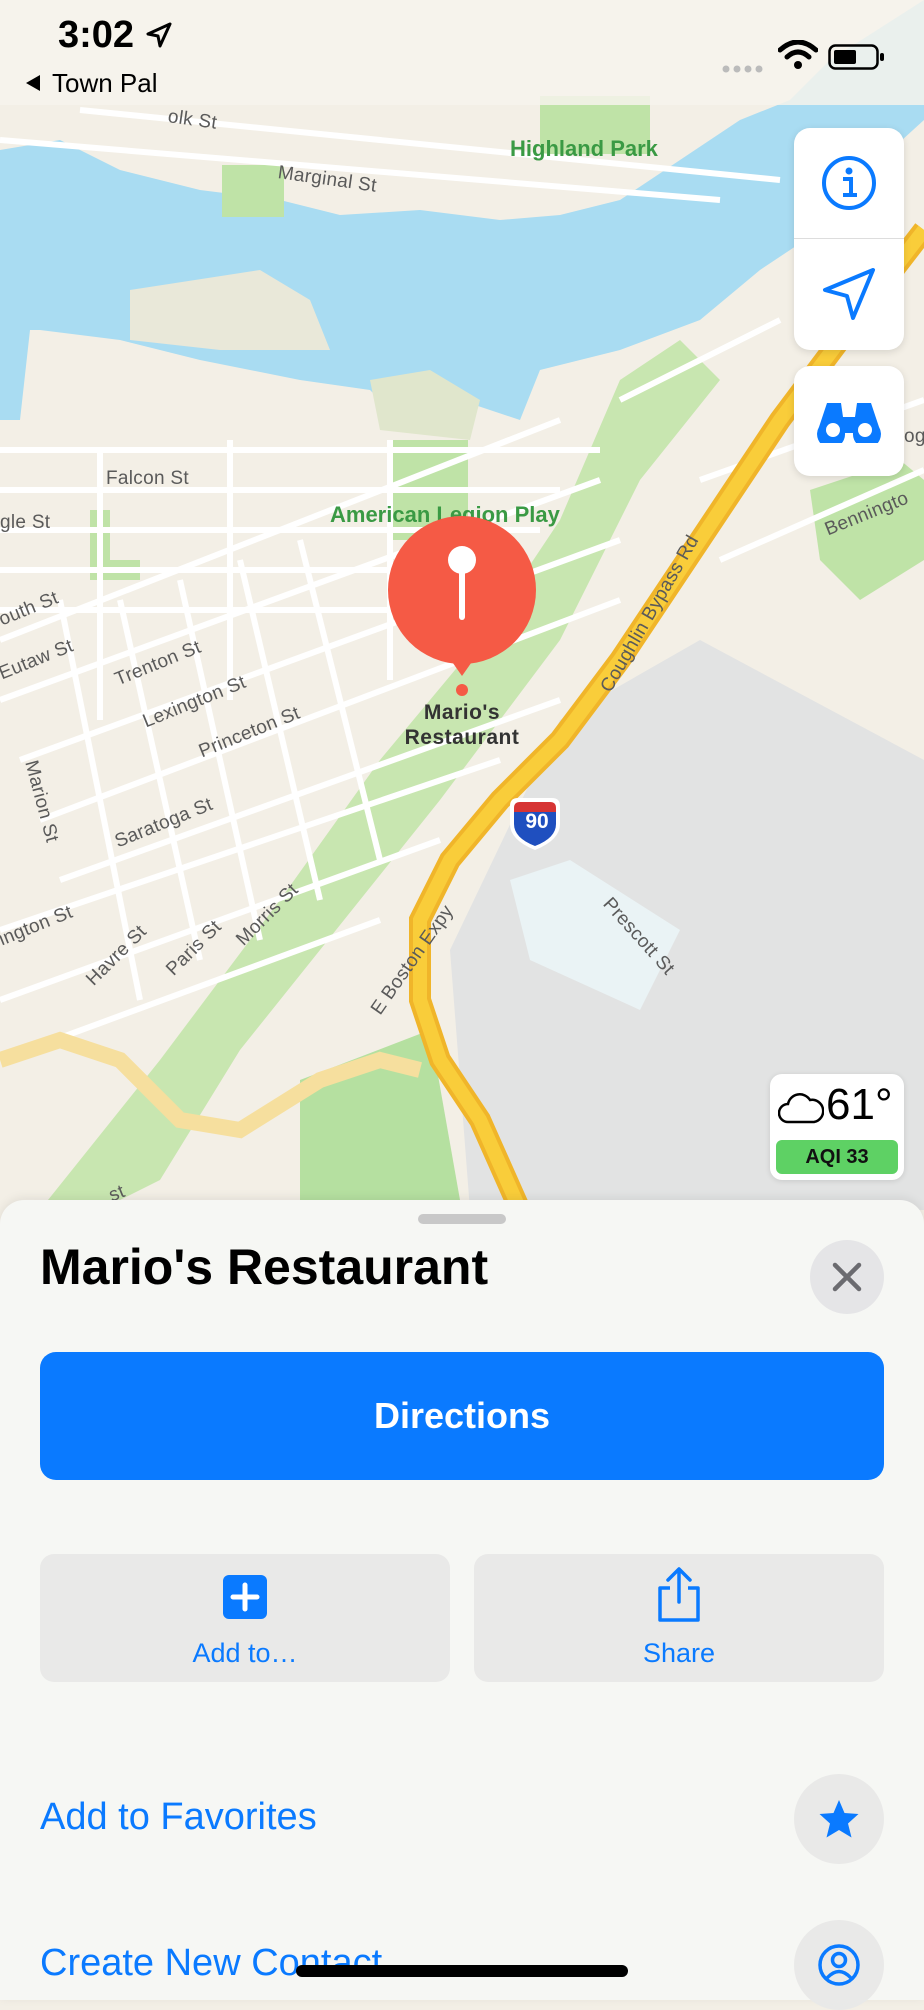  What do you see at coordinates (859, 1104) in the screenshot?
I see `temperature: 61°` at bounding box center [859, 1104].